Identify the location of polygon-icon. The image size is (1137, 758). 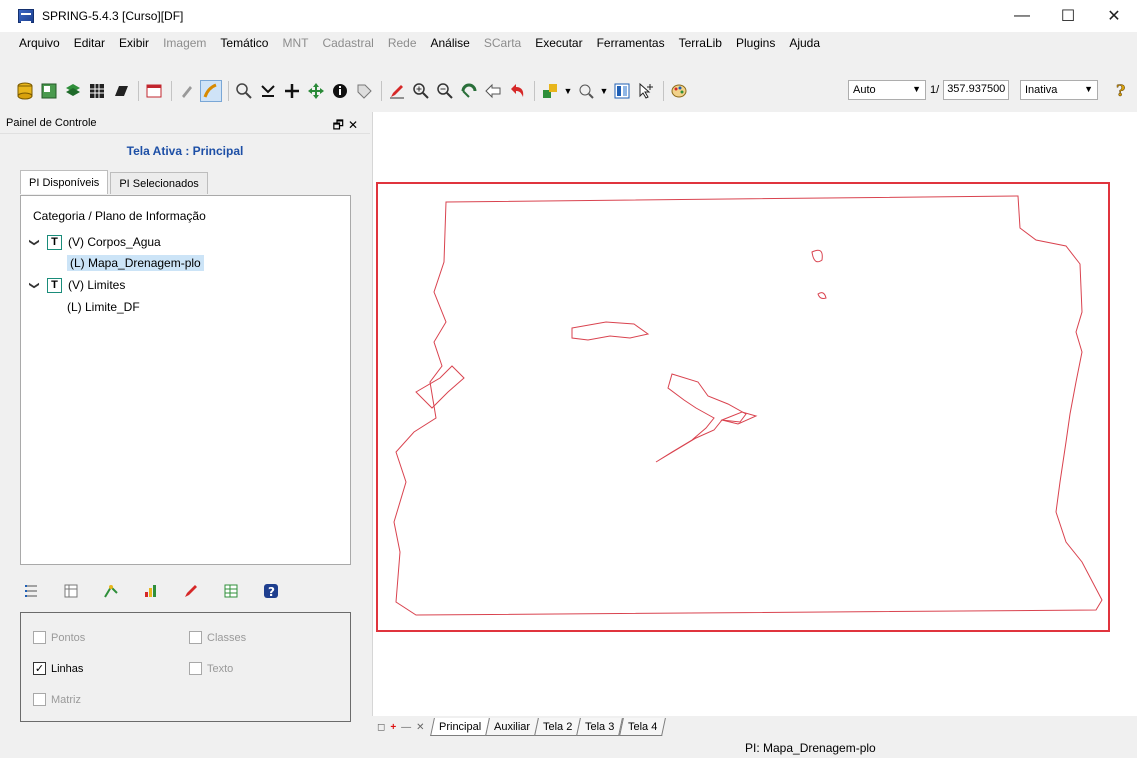
(121, 91).